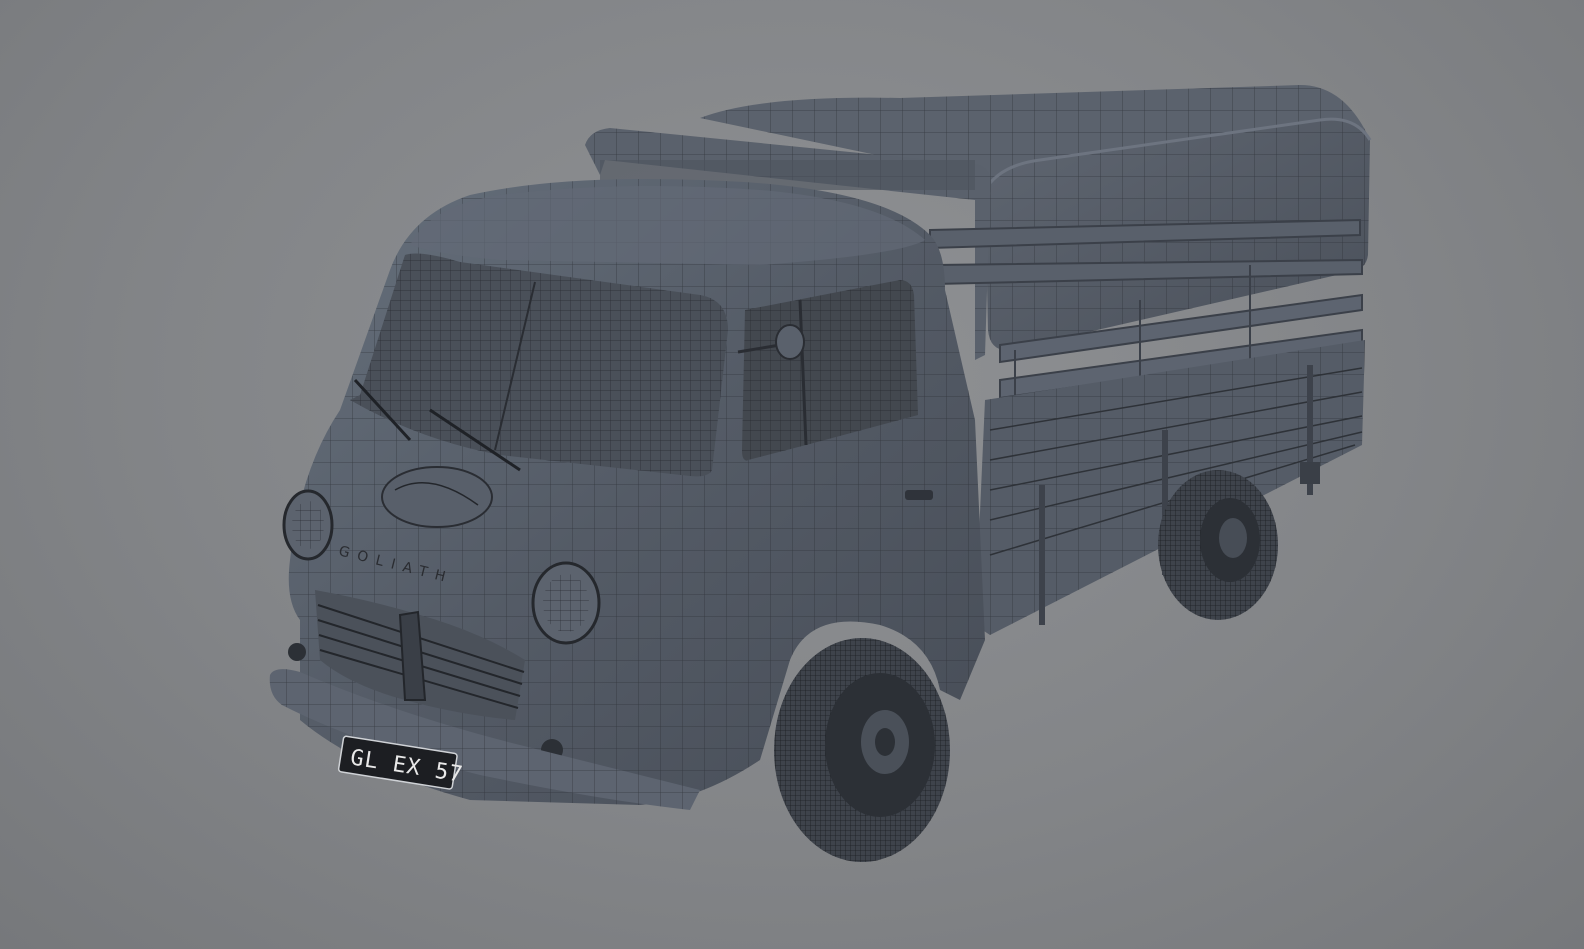 The width and height of the screenshot is (1584, 949). I want to click on rear-wheel, so click(1218, 545).